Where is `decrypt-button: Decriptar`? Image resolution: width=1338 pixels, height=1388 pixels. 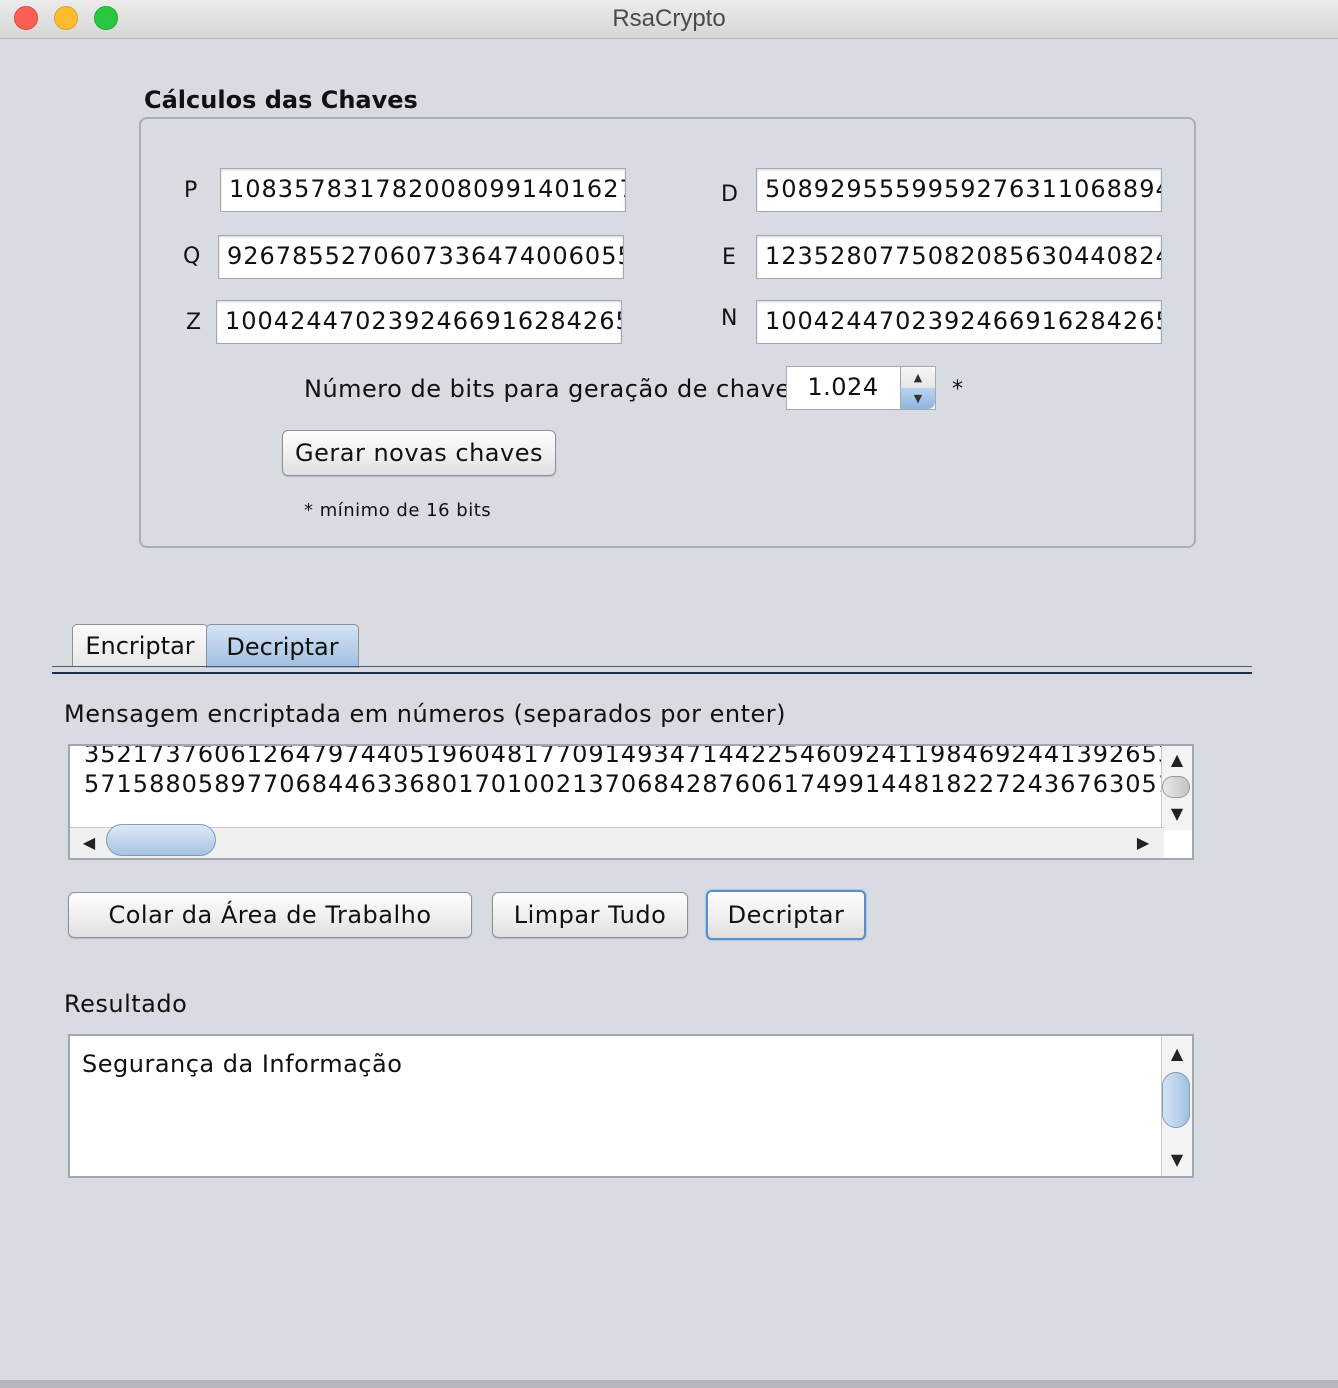 decrypt-button: Decriptar is located at coordinates (786, 915).